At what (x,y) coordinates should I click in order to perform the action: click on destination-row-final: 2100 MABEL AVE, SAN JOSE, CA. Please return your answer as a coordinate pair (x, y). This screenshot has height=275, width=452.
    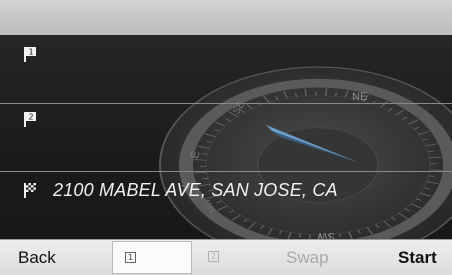
    Looking at the image, I should click on (226, 193).